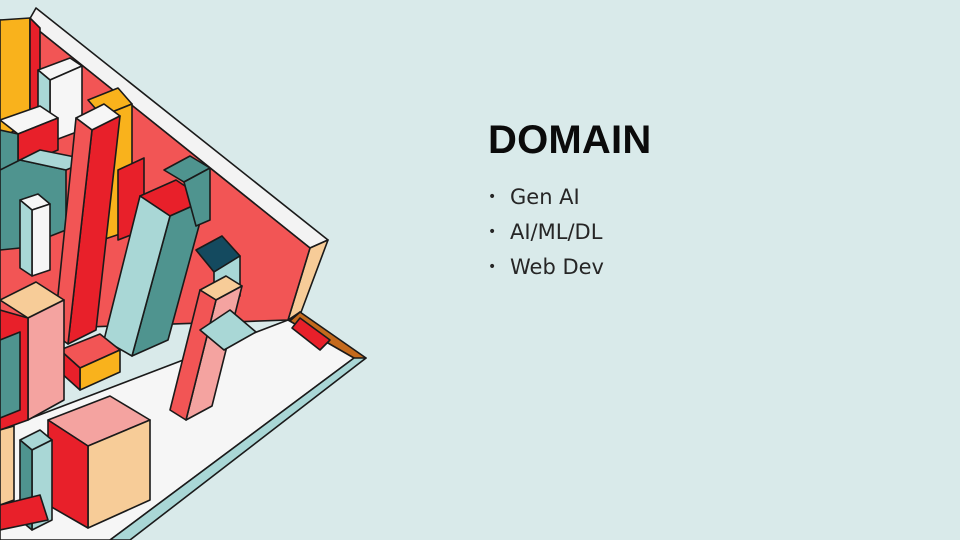  I want to click on bullet-list: • Gen AI • AI/ML/DL • Web Dev, so click(546, 232).